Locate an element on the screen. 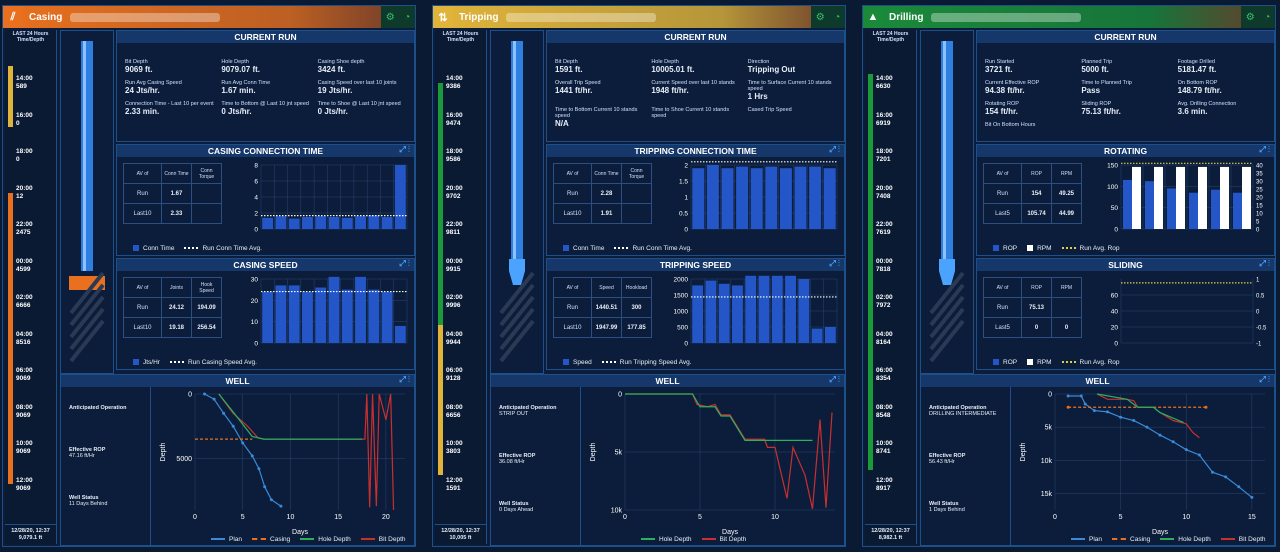 The width and height of the screenshot is (1280, 552). legend-item: Run Tripping Speed Avg. is located at coordinates (646, 362).